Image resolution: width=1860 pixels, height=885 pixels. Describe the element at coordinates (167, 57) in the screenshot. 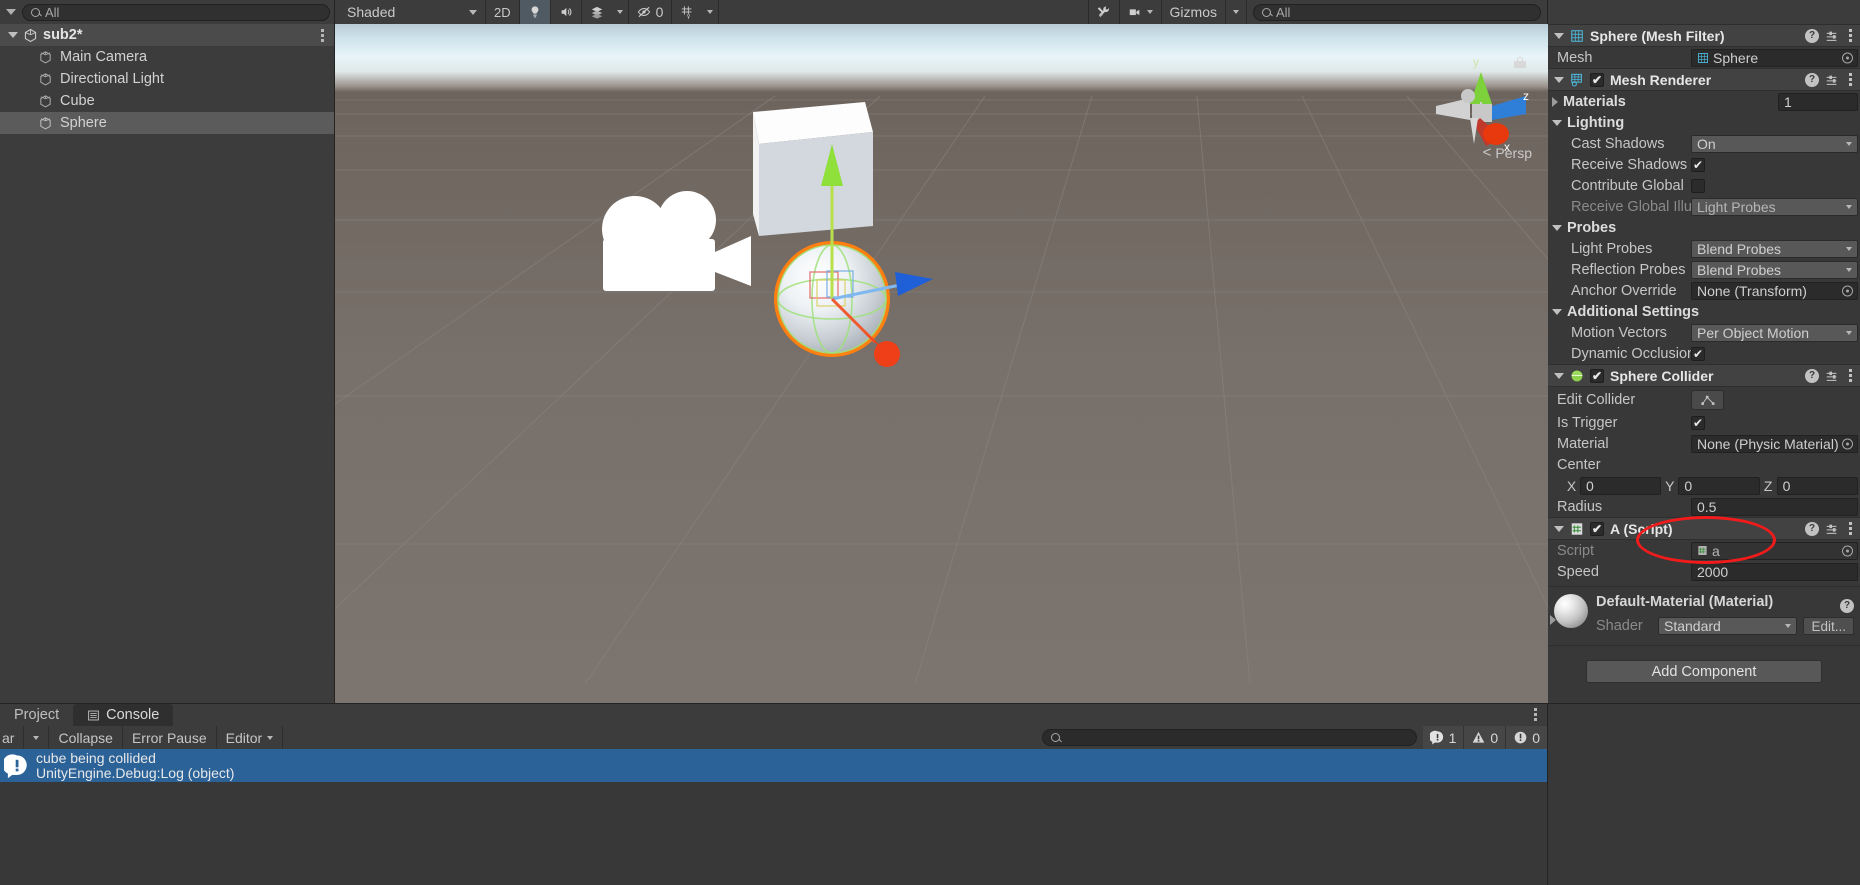

I see `hierarchy-item-main-camera: Main Camera` at that location.